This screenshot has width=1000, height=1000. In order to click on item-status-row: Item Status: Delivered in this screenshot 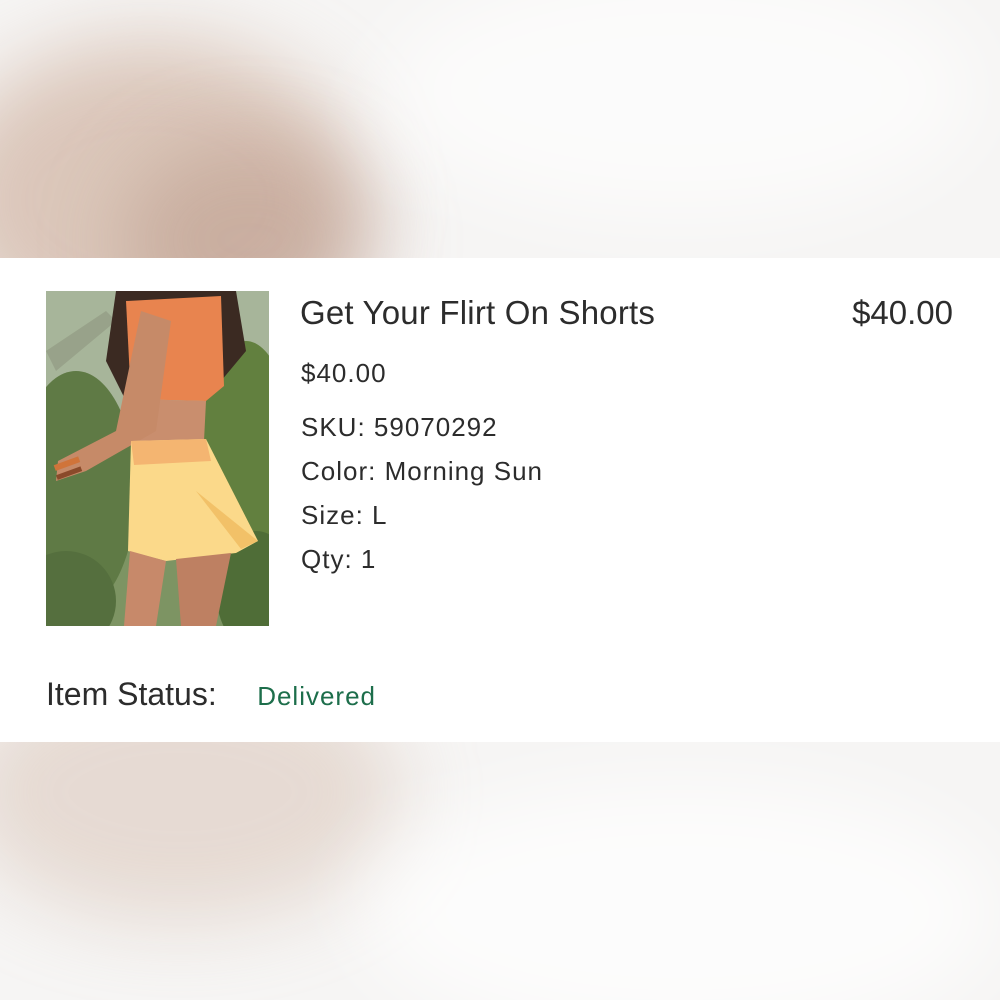, I will do `click(211, 694)`.